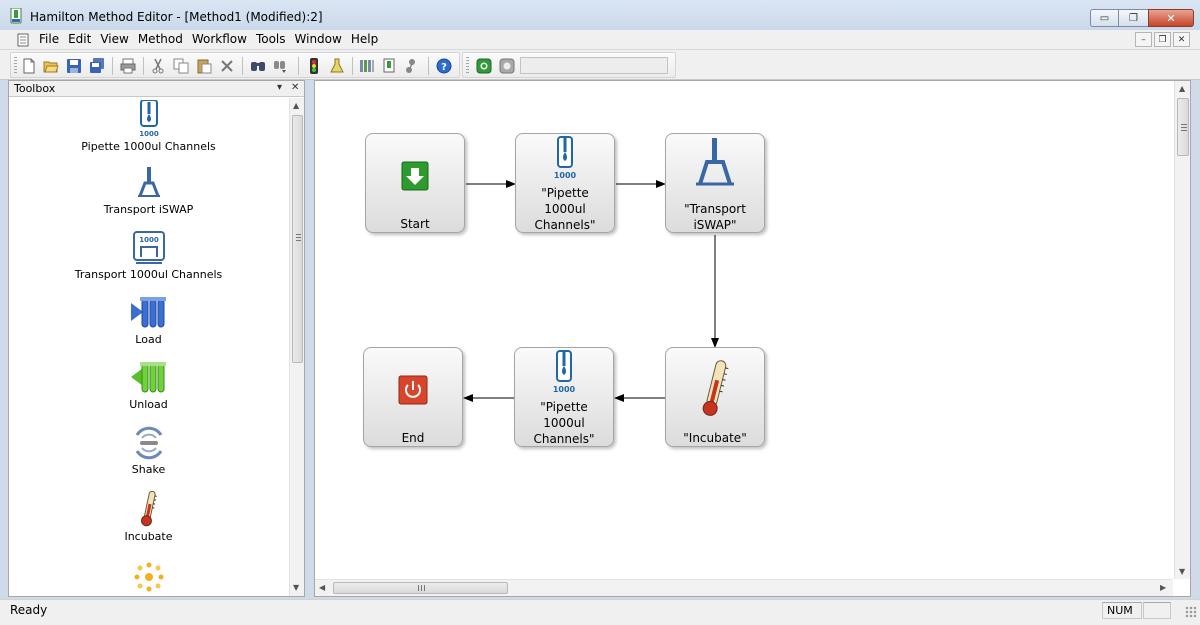 Image resolution: width=1200 pixels, height=625 pixels. I want to click on print-icon, so click(128, 66).